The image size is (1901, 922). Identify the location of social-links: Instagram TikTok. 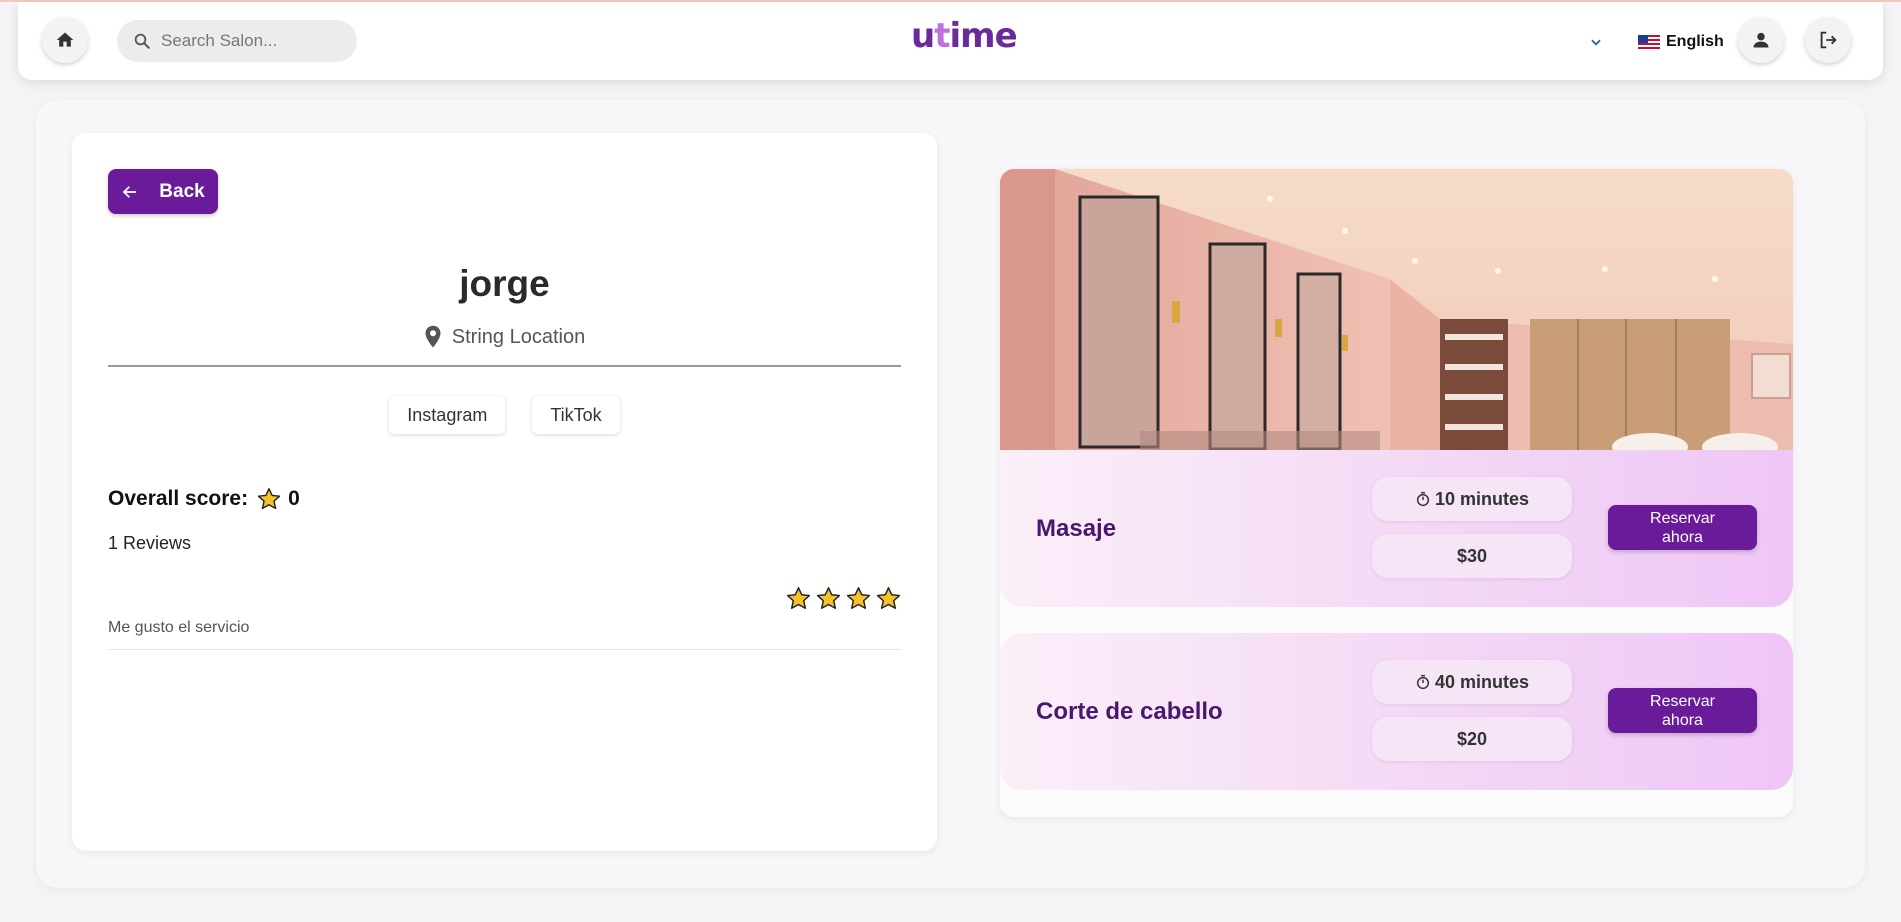
(504, 415).